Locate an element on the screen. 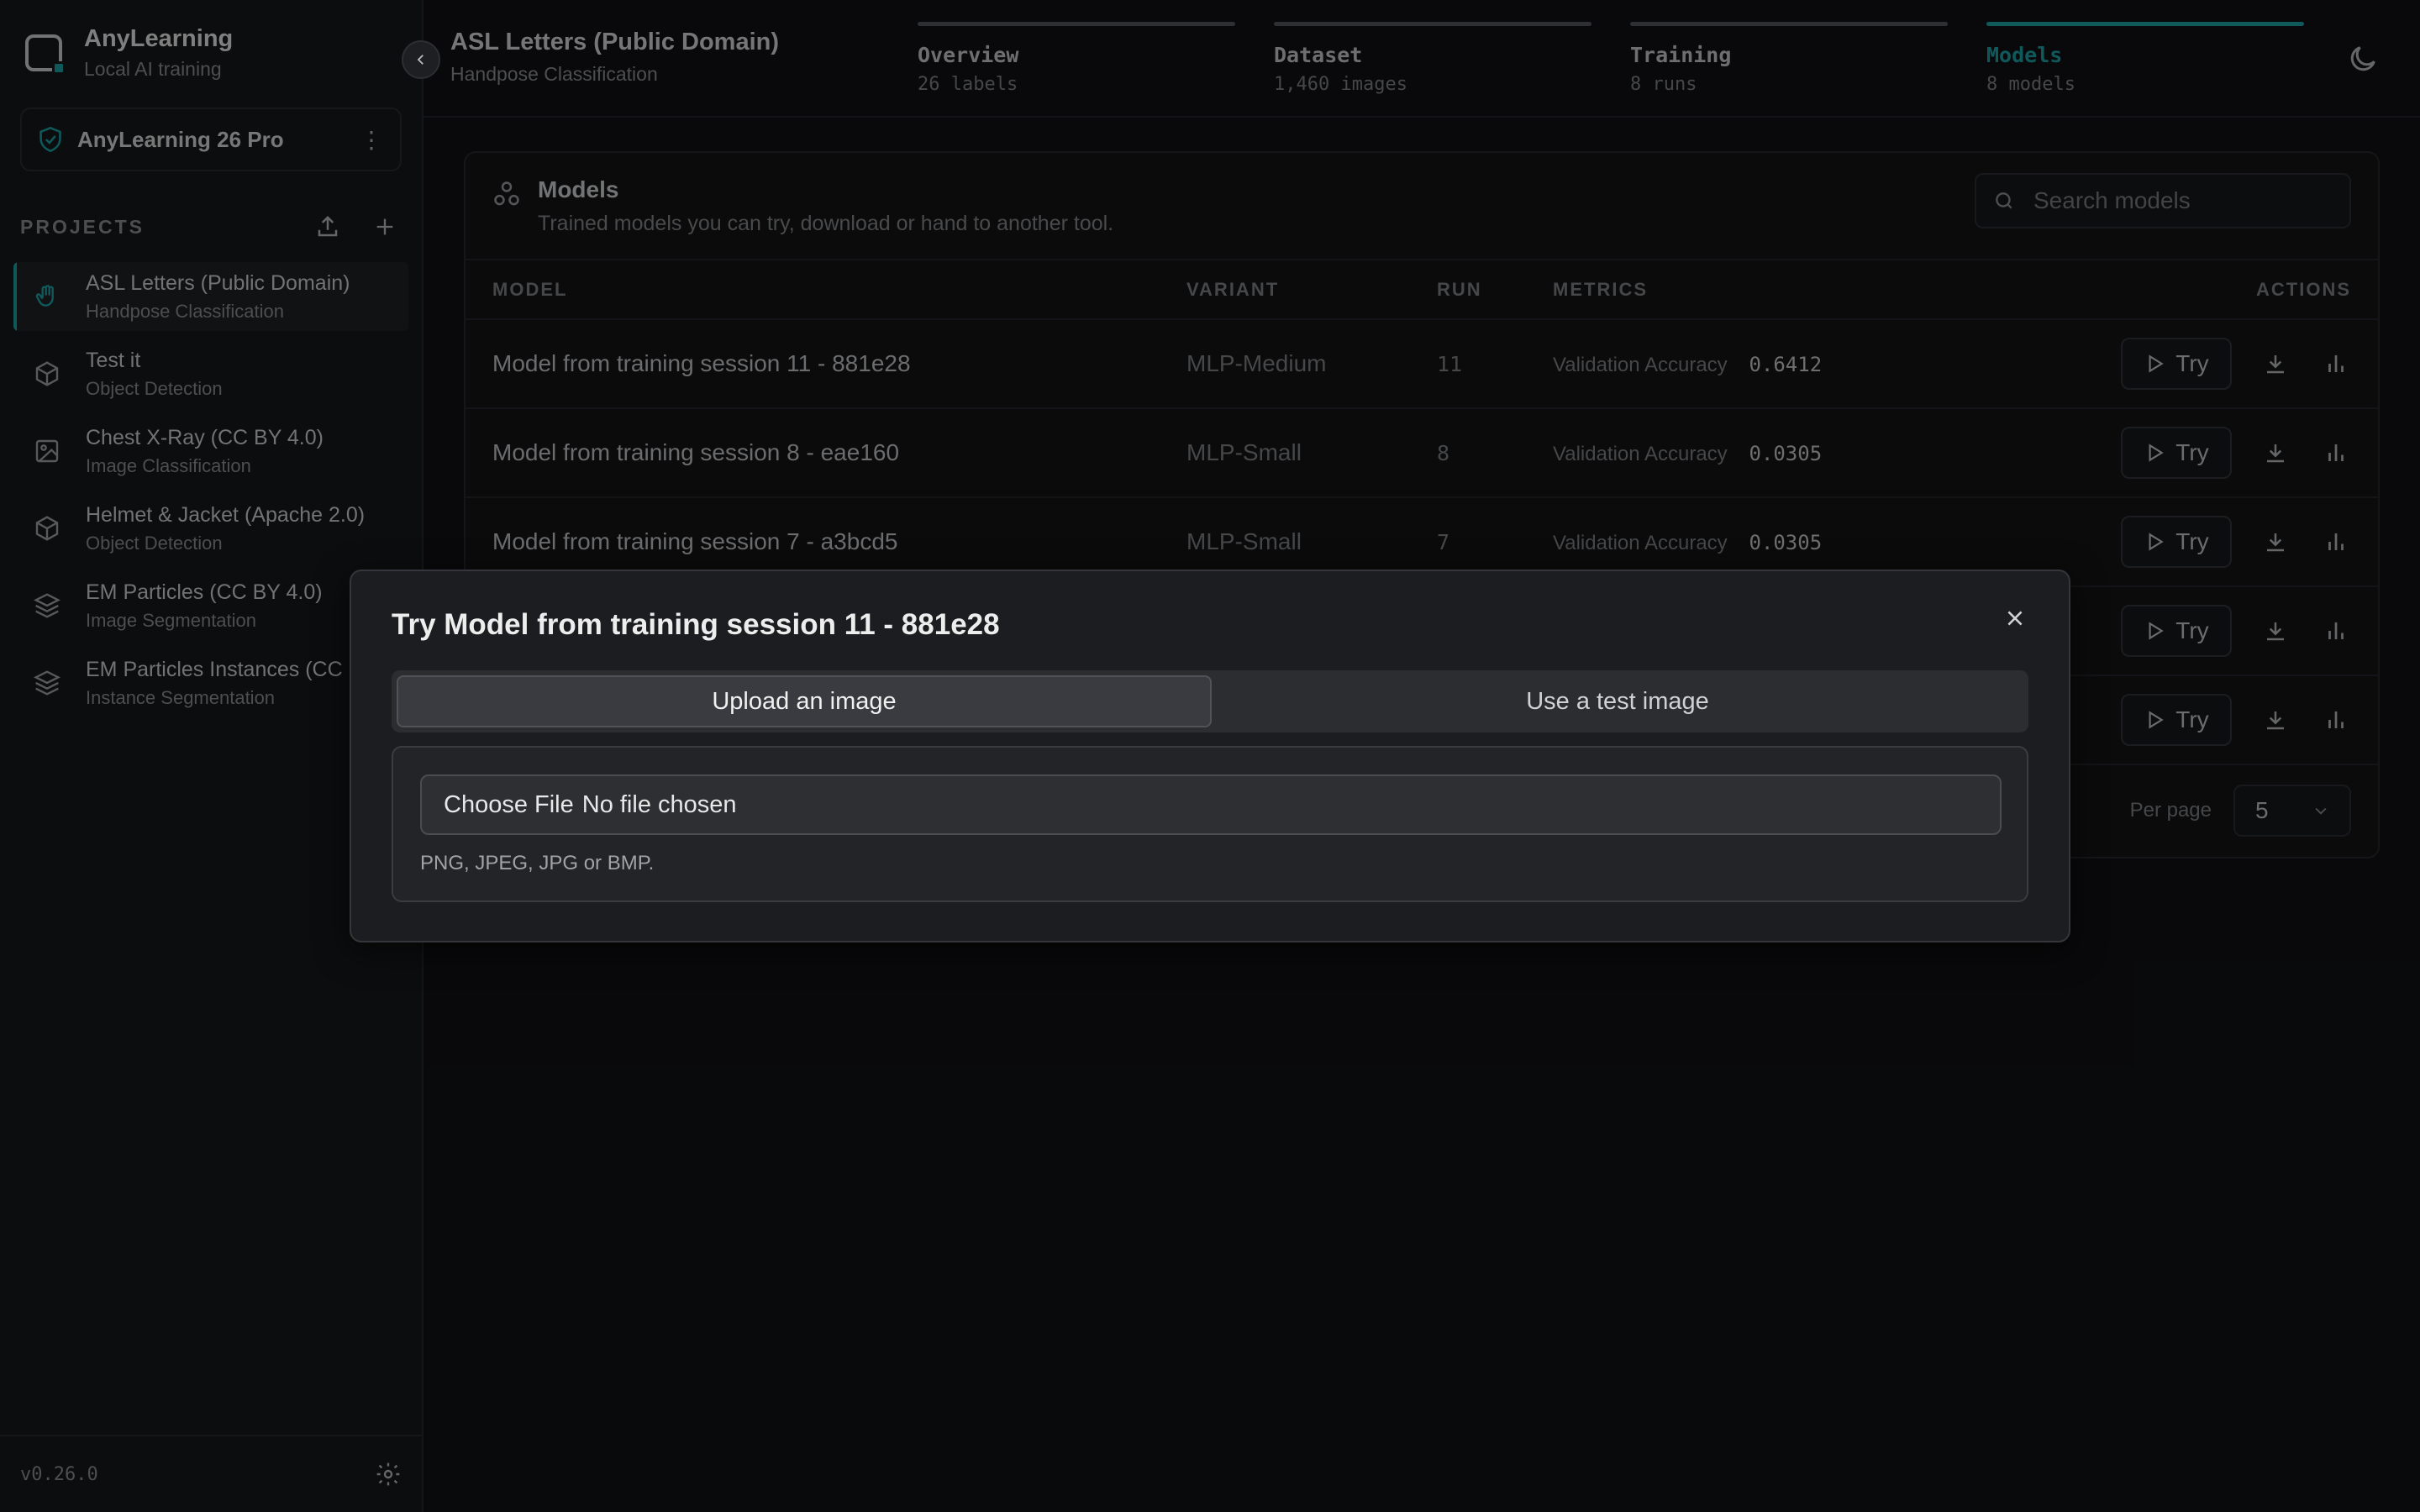  close-icon is located at coordinates (2015, 618).